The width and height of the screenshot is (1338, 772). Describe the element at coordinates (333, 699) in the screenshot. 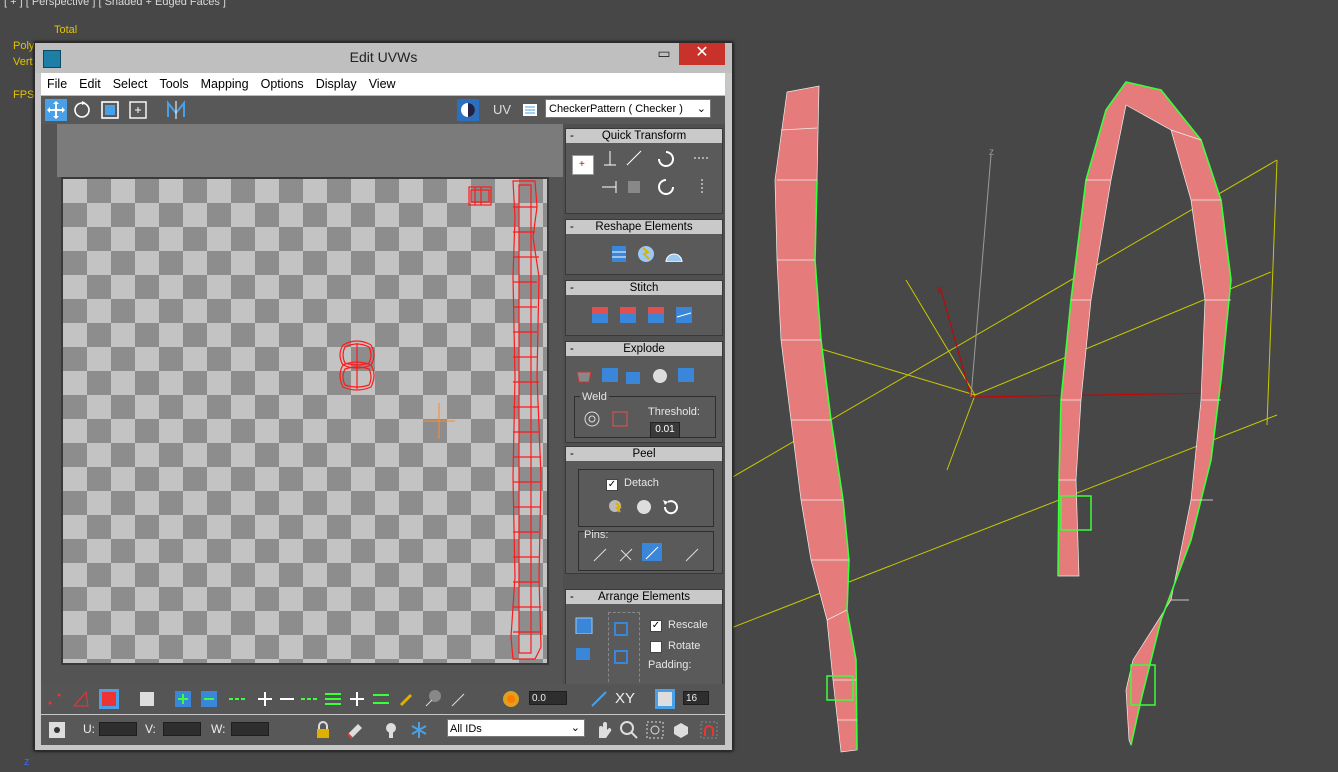

I see `grow-ring-icon` at that location.